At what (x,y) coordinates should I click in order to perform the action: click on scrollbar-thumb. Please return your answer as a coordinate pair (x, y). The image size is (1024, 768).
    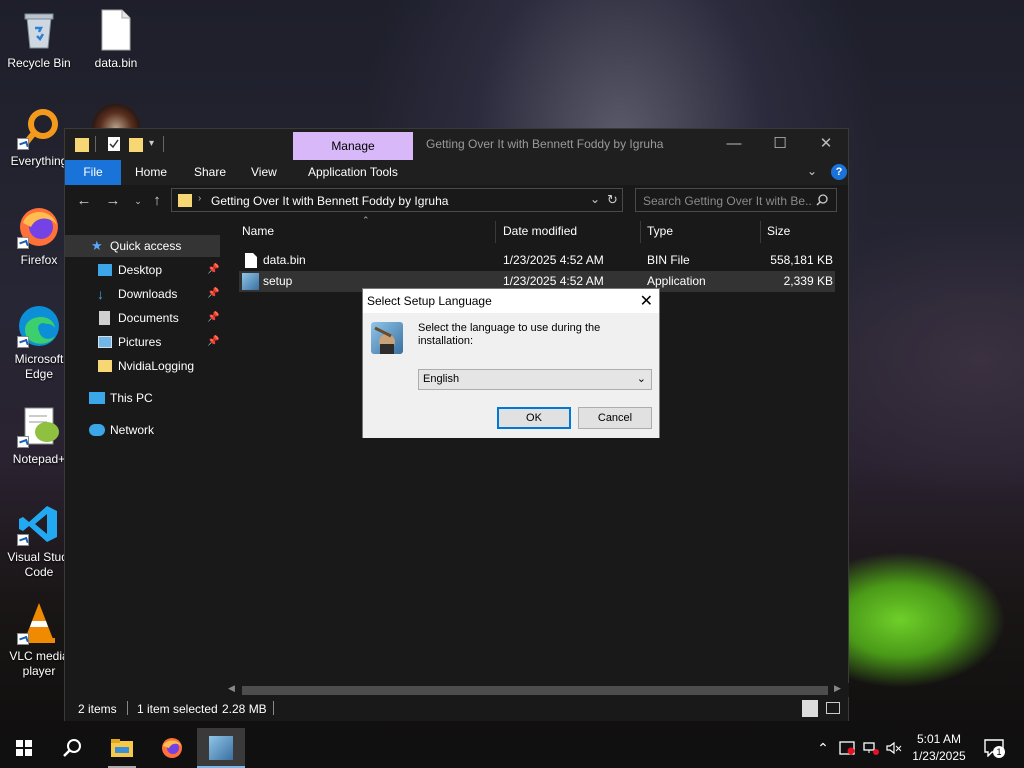
    Looking at the image, I should click on (535, 690).